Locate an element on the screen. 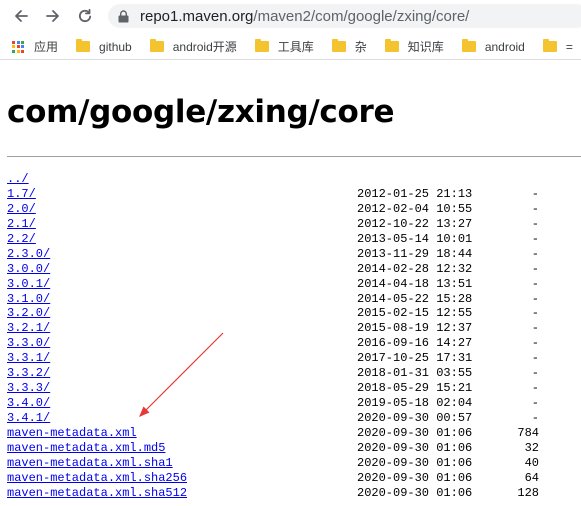  file-link: ../ is located at coordinates (18, 179).